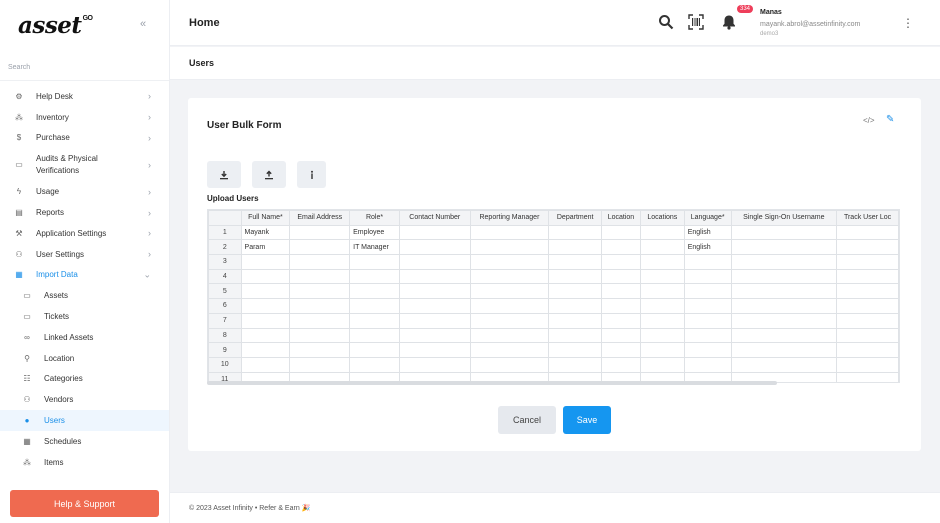  I want to click on sidebar-item-reports: ▤ Reports ›, so click(84, 212).